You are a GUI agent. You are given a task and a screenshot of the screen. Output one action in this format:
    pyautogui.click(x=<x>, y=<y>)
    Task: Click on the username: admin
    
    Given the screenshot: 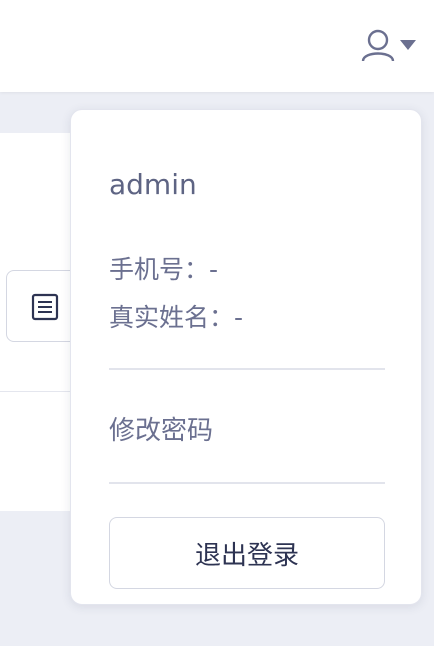 What is the action you would take?
    pyautogui.click(x=153, y=184)
    